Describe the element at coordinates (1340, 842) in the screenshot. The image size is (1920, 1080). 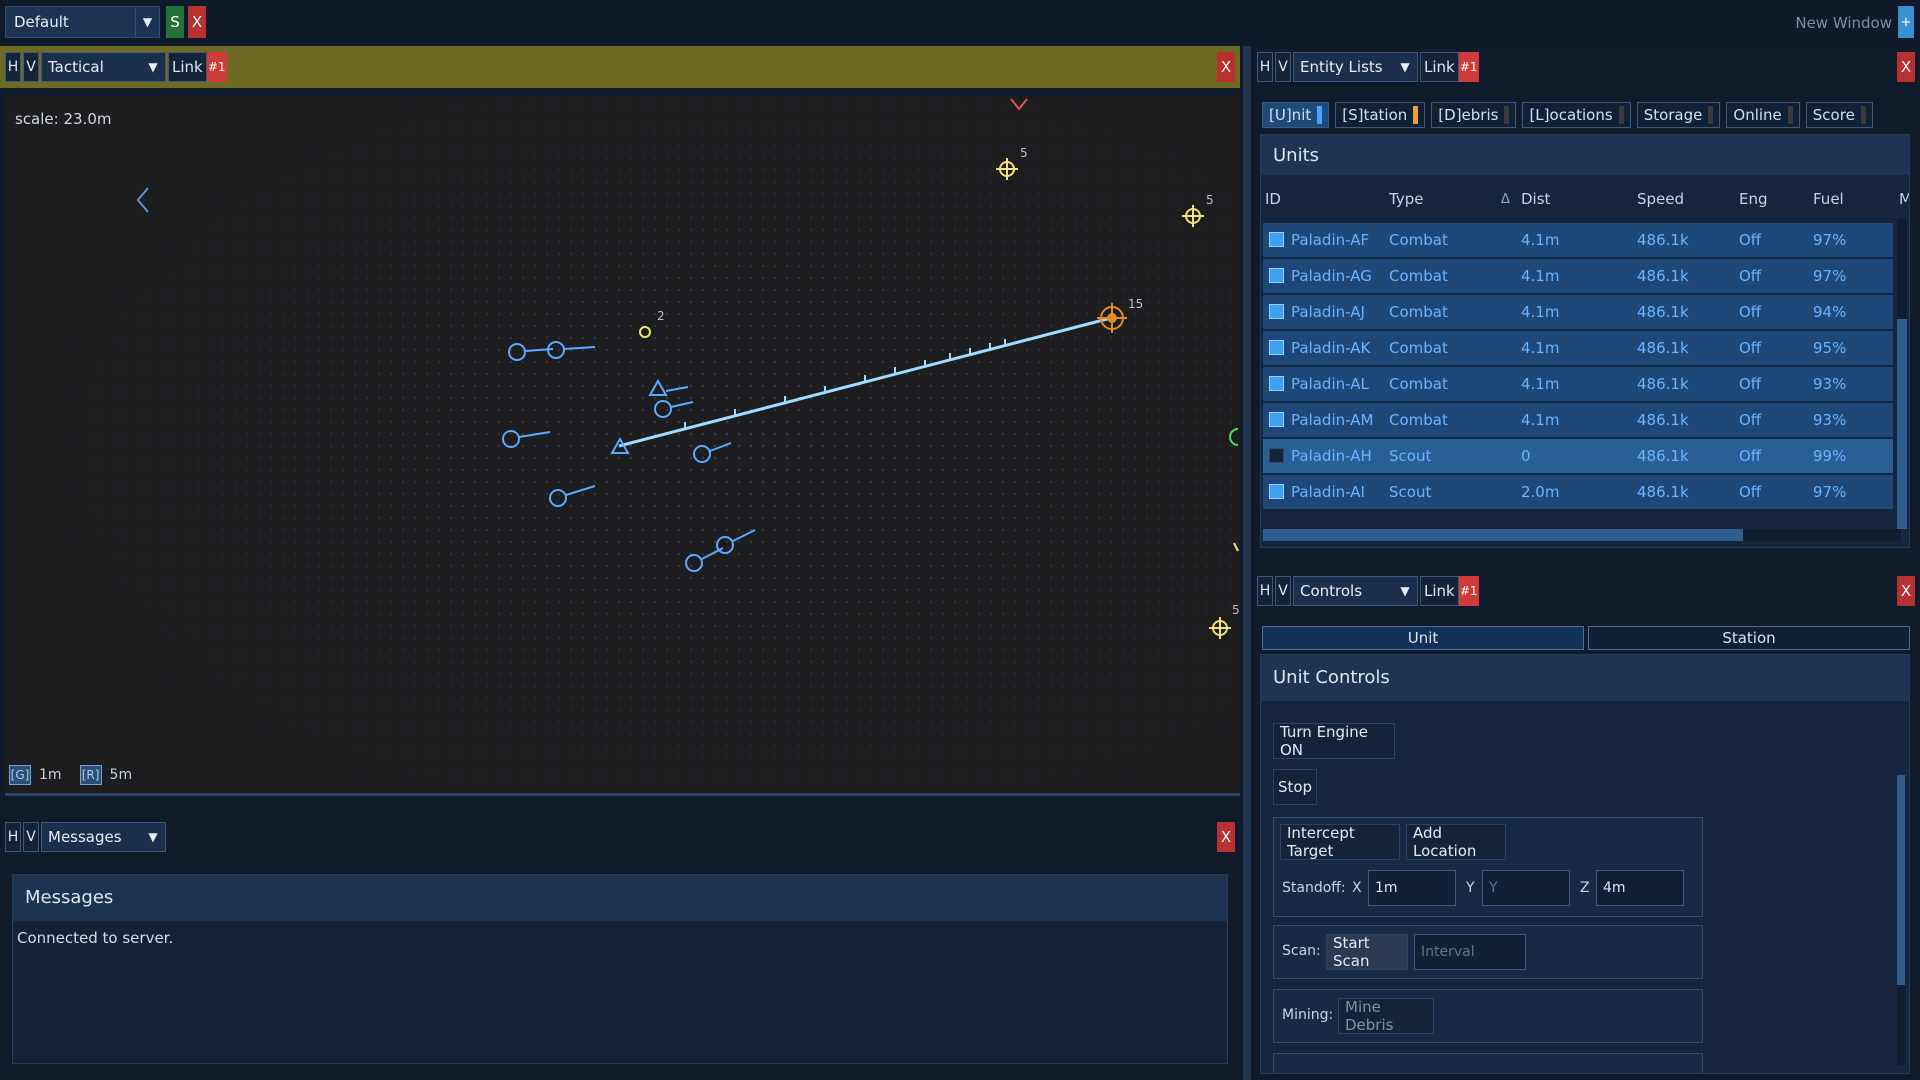
I see `intercept-target-button: Intercept Target` at that location.